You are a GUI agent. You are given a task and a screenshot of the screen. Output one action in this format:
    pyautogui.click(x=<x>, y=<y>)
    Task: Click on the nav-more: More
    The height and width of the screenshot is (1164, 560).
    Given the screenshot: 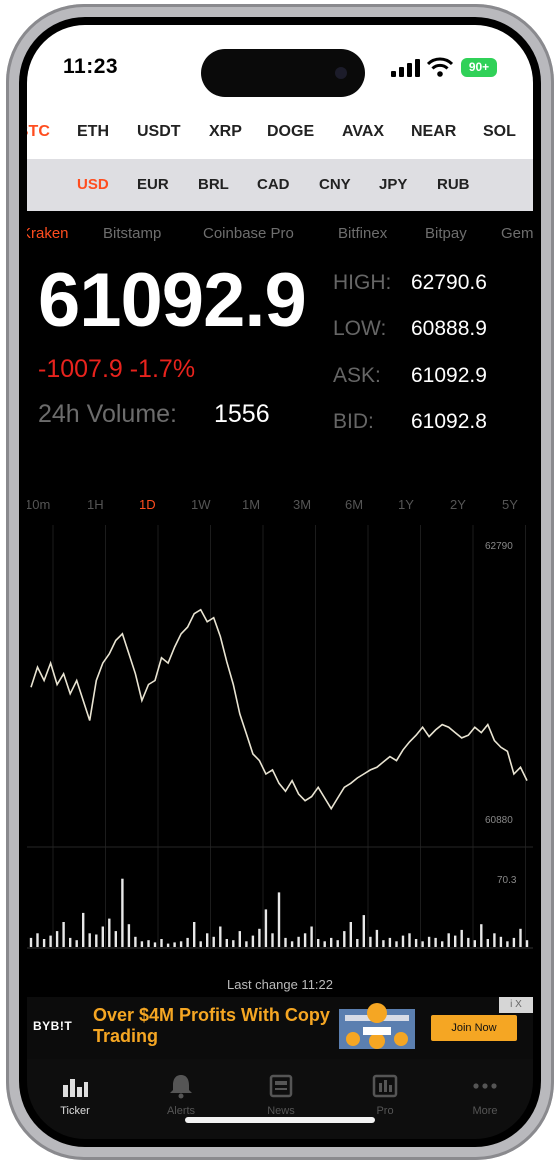 What is the action you would take?
    pyautogui.click(x=485, y=1095)
    